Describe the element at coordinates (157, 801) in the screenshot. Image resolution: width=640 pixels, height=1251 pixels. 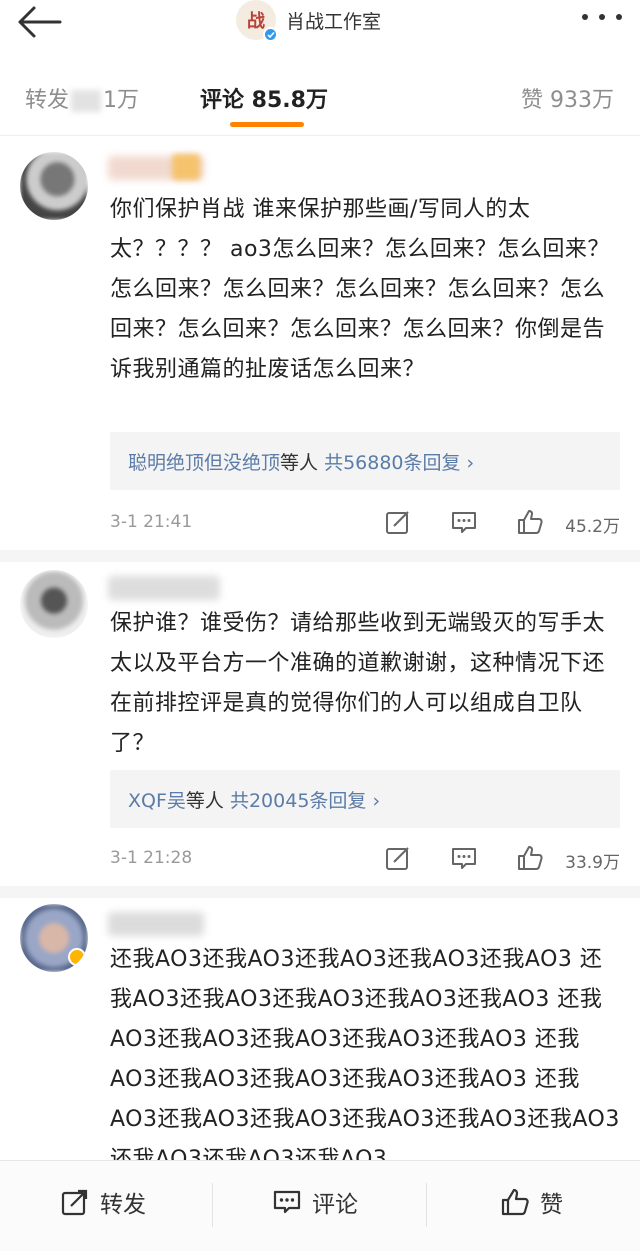
I see `reply-users: XQF吴` at that location.